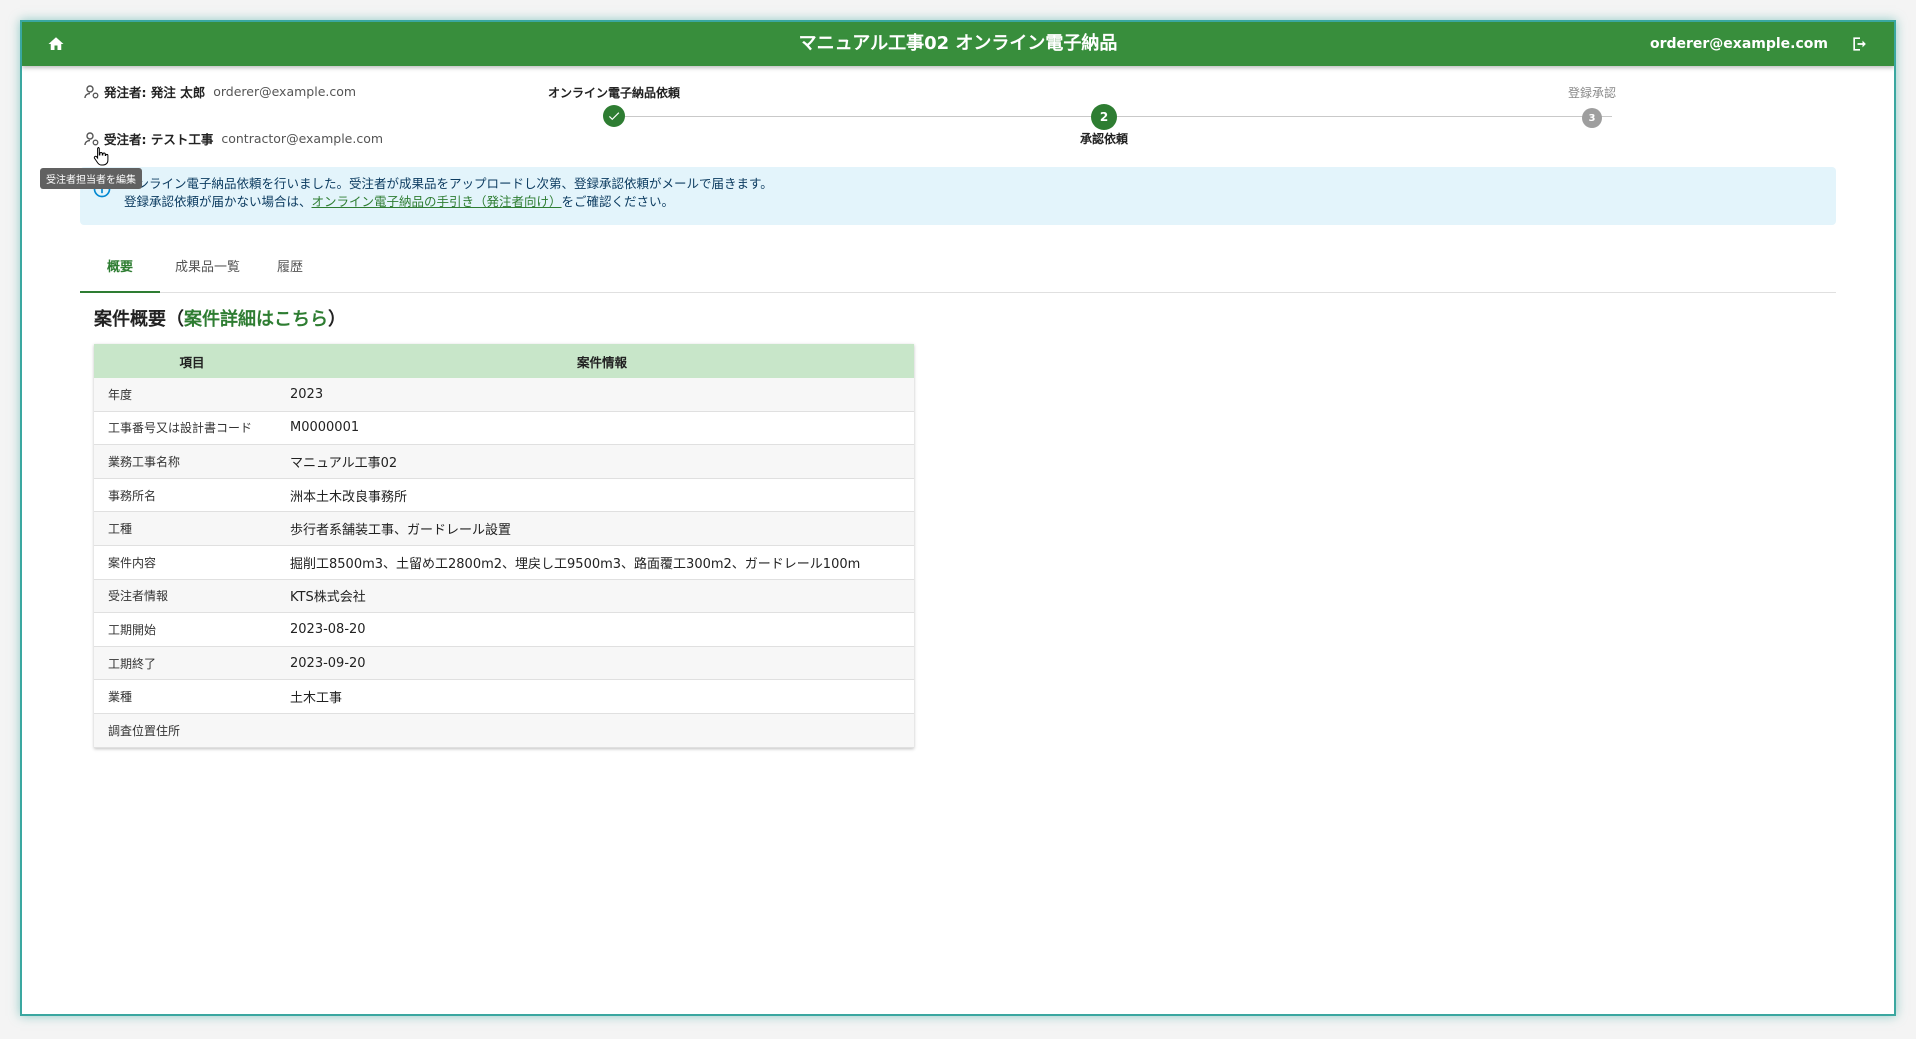  I want to click on logout-button, so click(1860, 44).